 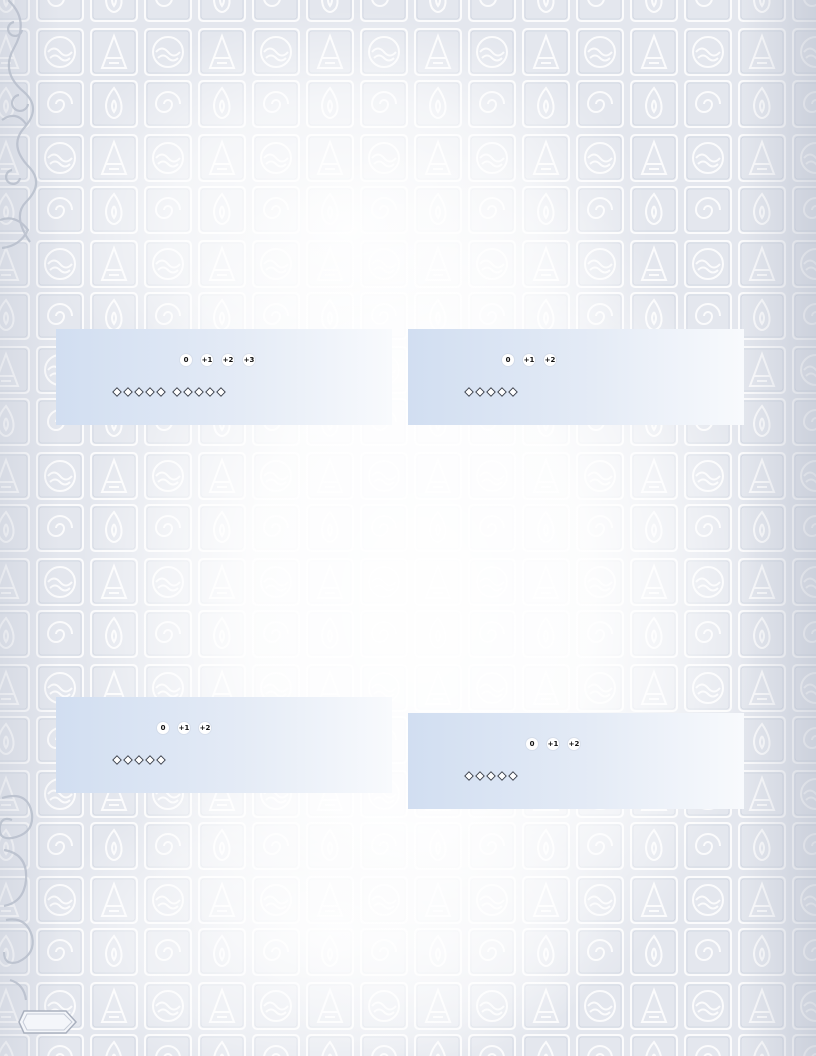 I want to click on stat-panel-4: 0 +1 +2, so click(x=576, y=761).